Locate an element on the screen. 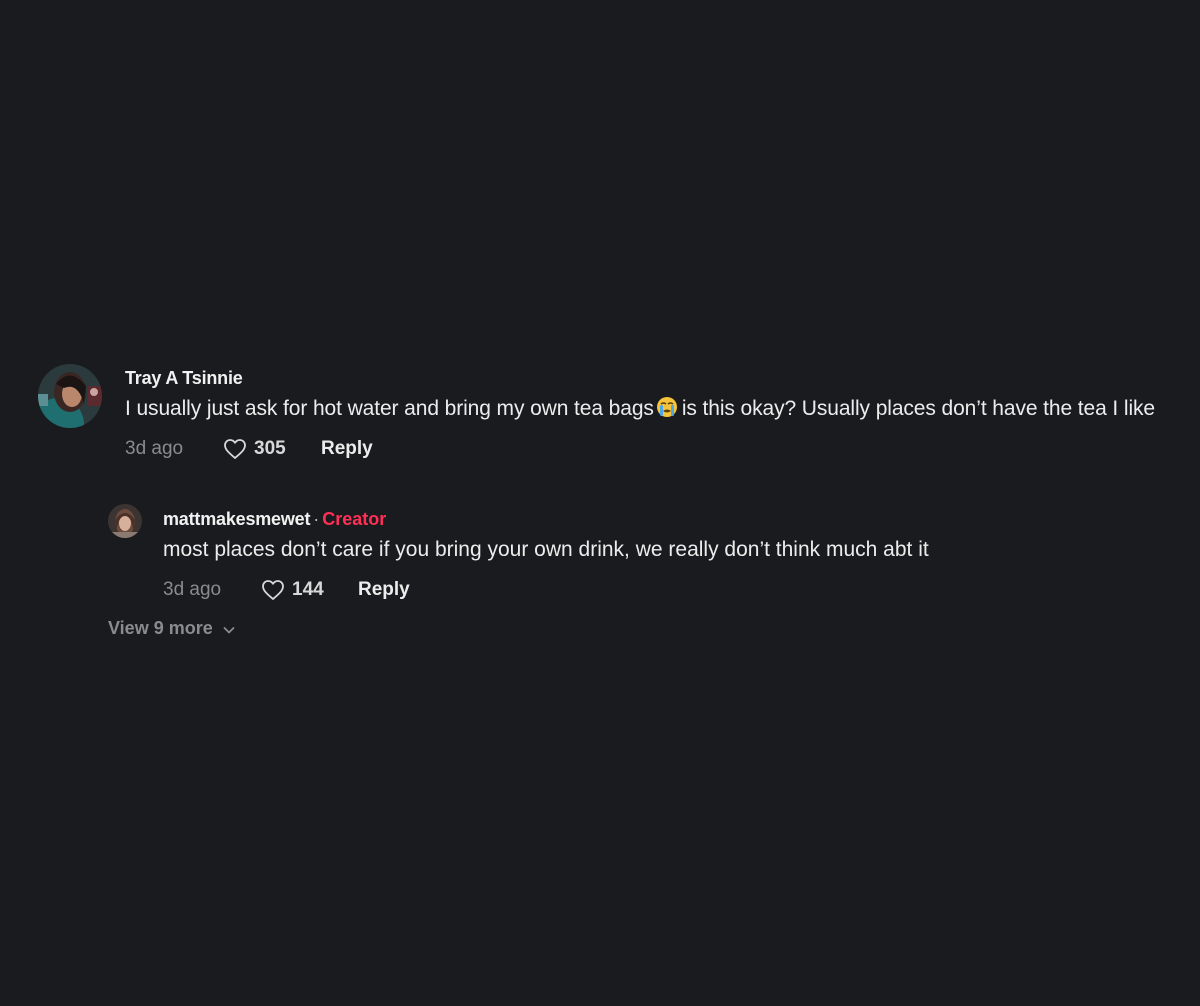 Image resolution: width=1200 pixels, height=1006 pixels. chevron-down-icon is located at coordinates (229, 629).